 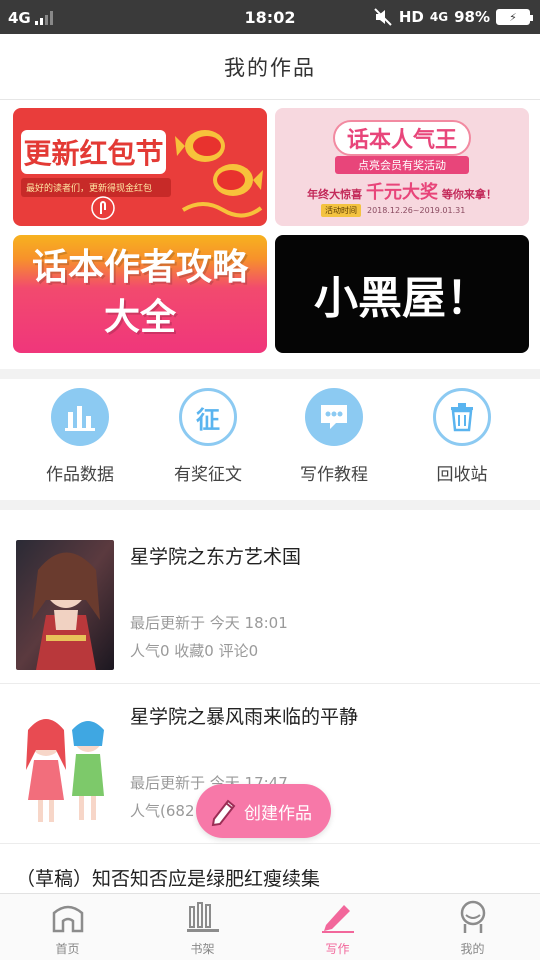 What do you see at coordinates (208, 419) in the screenshot?
I see `contest-glyph: 征` at bounding box center [208, 419].